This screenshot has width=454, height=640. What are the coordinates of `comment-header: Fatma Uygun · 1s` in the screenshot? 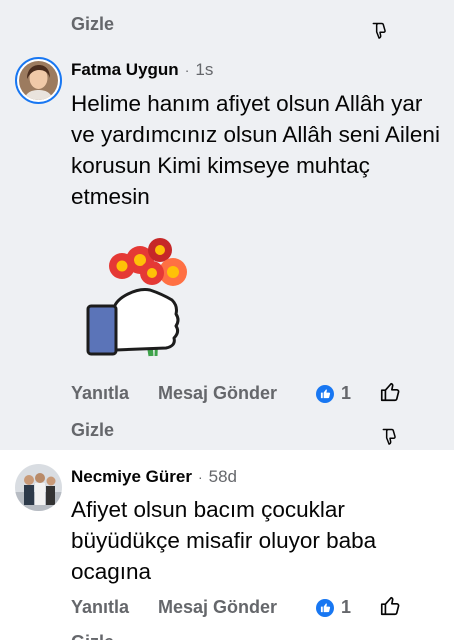 It's located at (142, 70).